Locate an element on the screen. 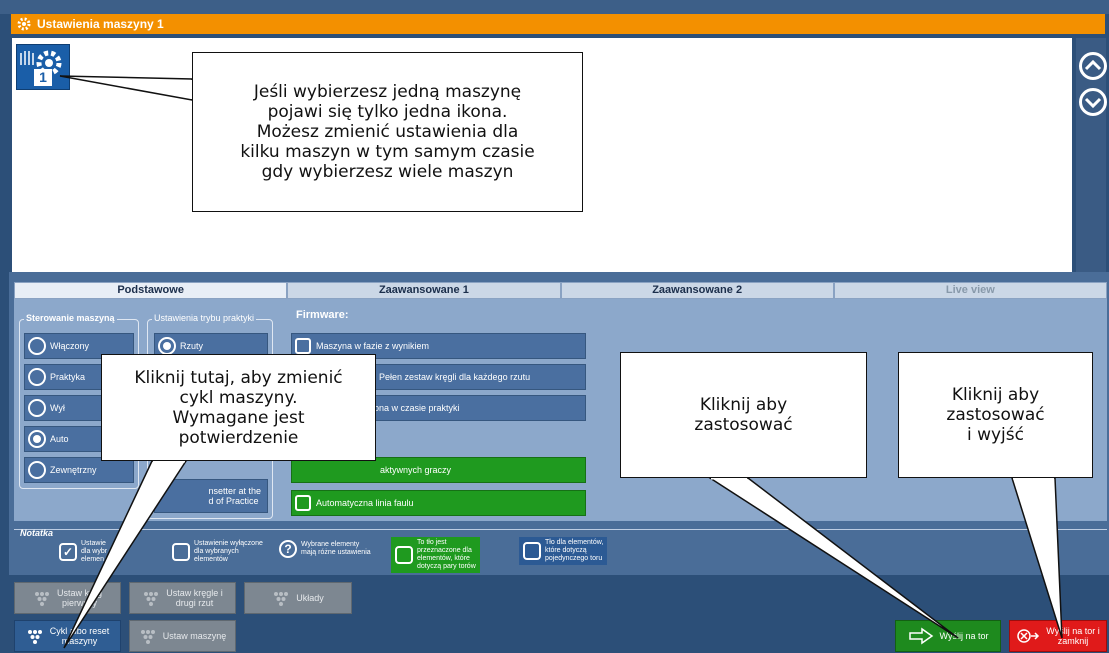 Image resolution: width=1109 pixels, height=653 pixels. machine-icon: 1 is located at coordinates (43, 67).